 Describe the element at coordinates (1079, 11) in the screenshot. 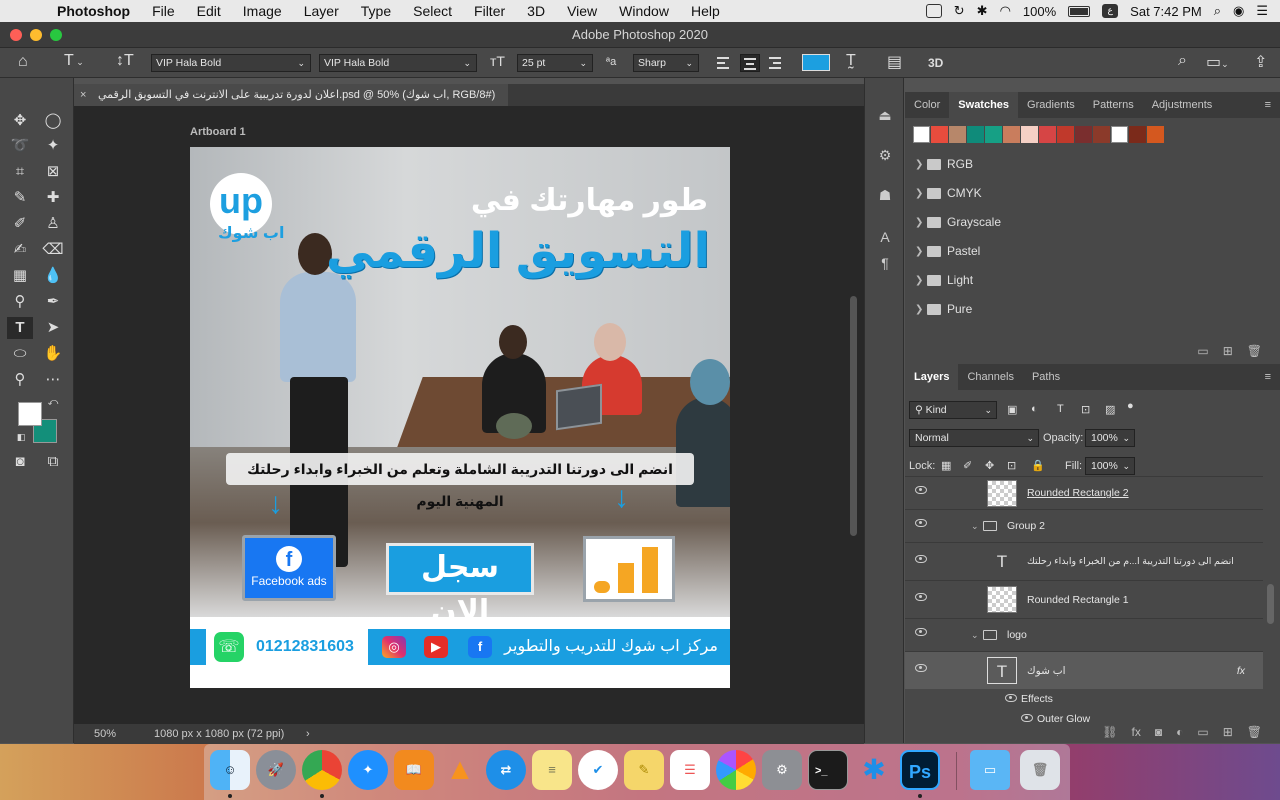

I see `battery-icon` at that location.